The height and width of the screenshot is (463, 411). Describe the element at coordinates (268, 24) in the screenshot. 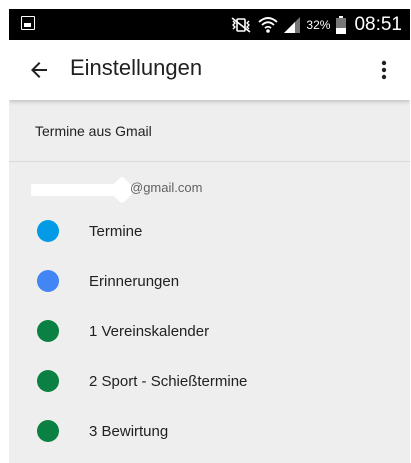

I see `wifi-icon` at that location.